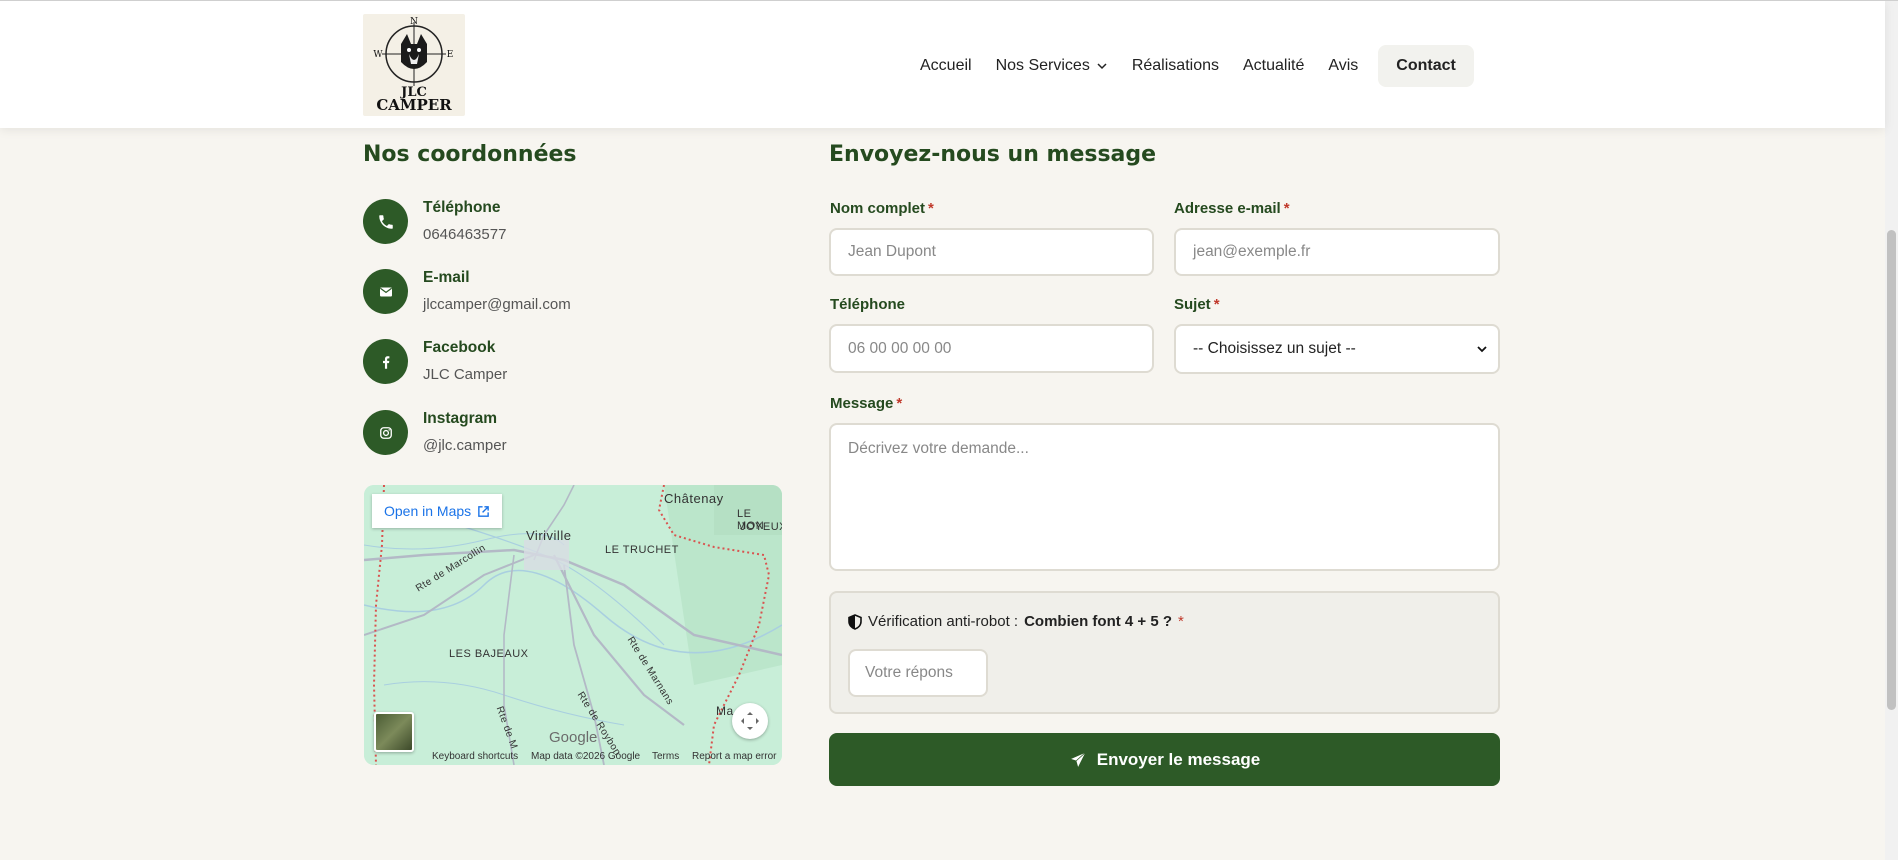  Describe the element at coordinates (1098, 621) in the screenshot. I see `captcha-question: Combien font 4 + 5 ?` at that location.